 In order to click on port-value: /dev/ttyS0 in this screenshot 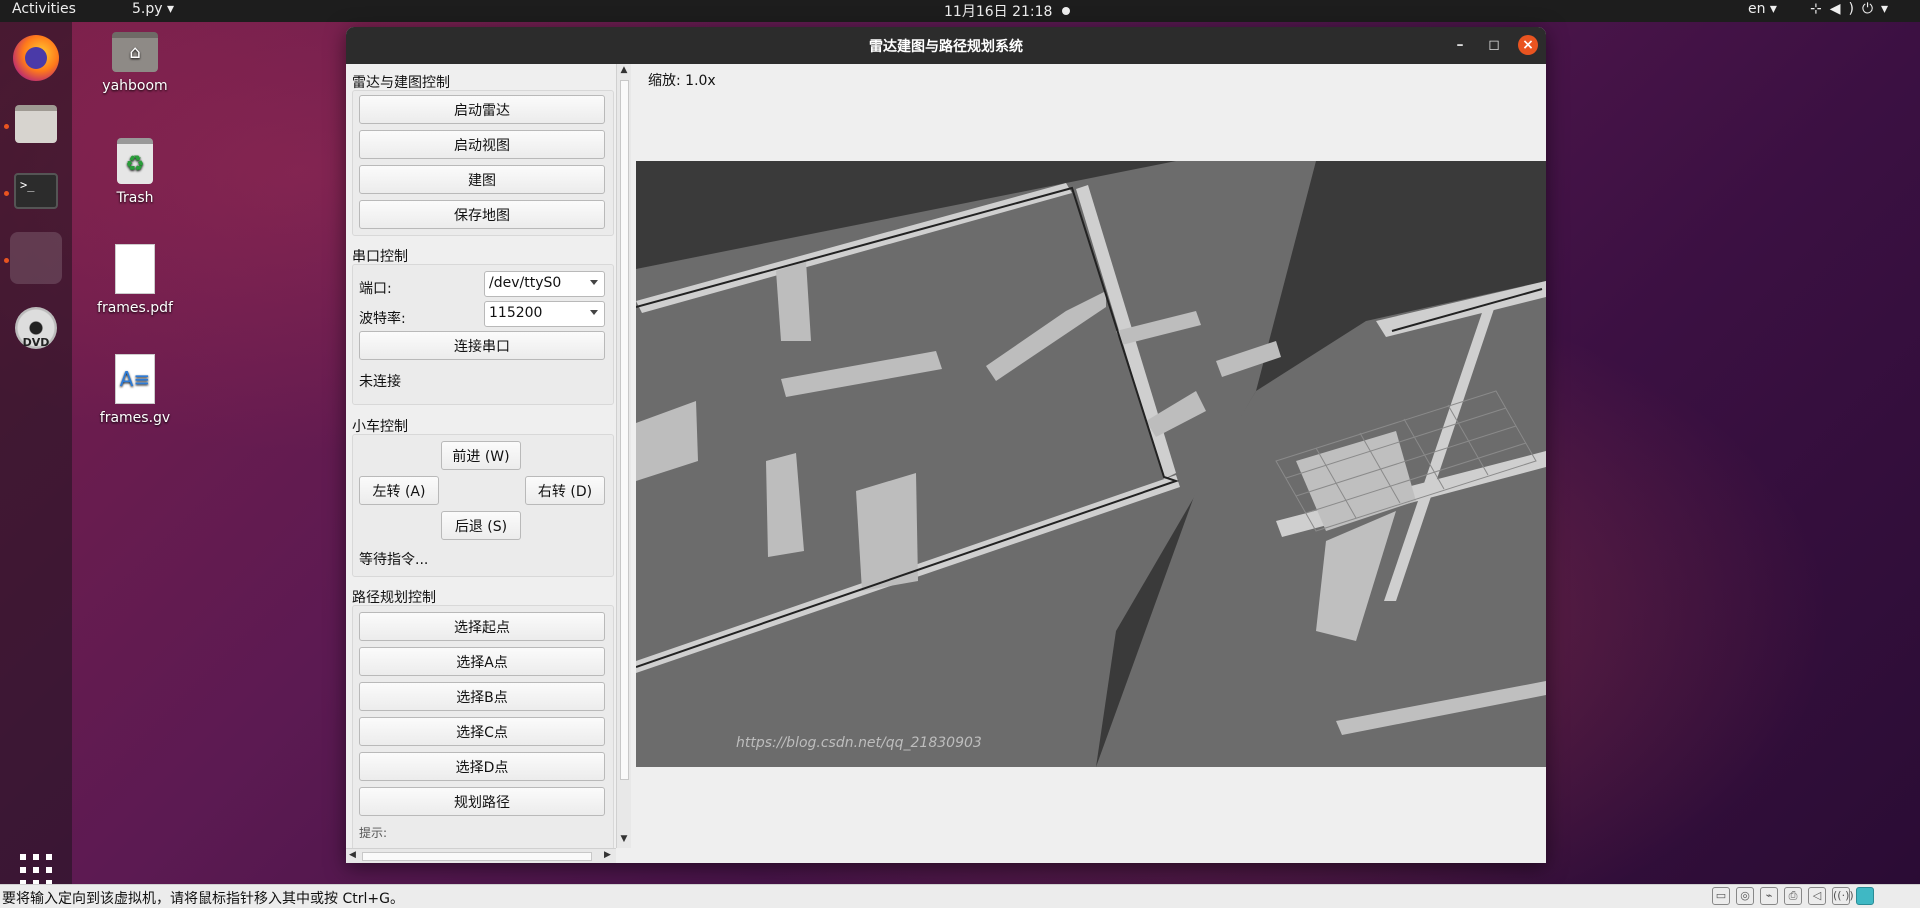, I will do `click(525, 283)`.